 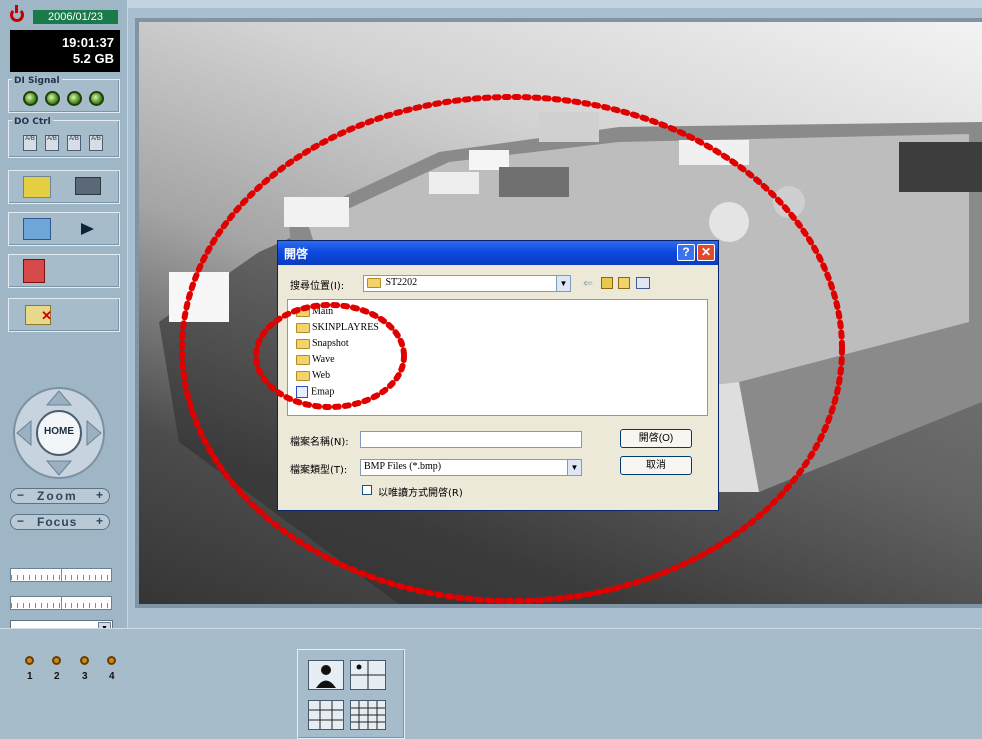 What do you see at coordinates (555, 4) in the screenshot?
I see `top-strip` at bounding box center [555, 4].